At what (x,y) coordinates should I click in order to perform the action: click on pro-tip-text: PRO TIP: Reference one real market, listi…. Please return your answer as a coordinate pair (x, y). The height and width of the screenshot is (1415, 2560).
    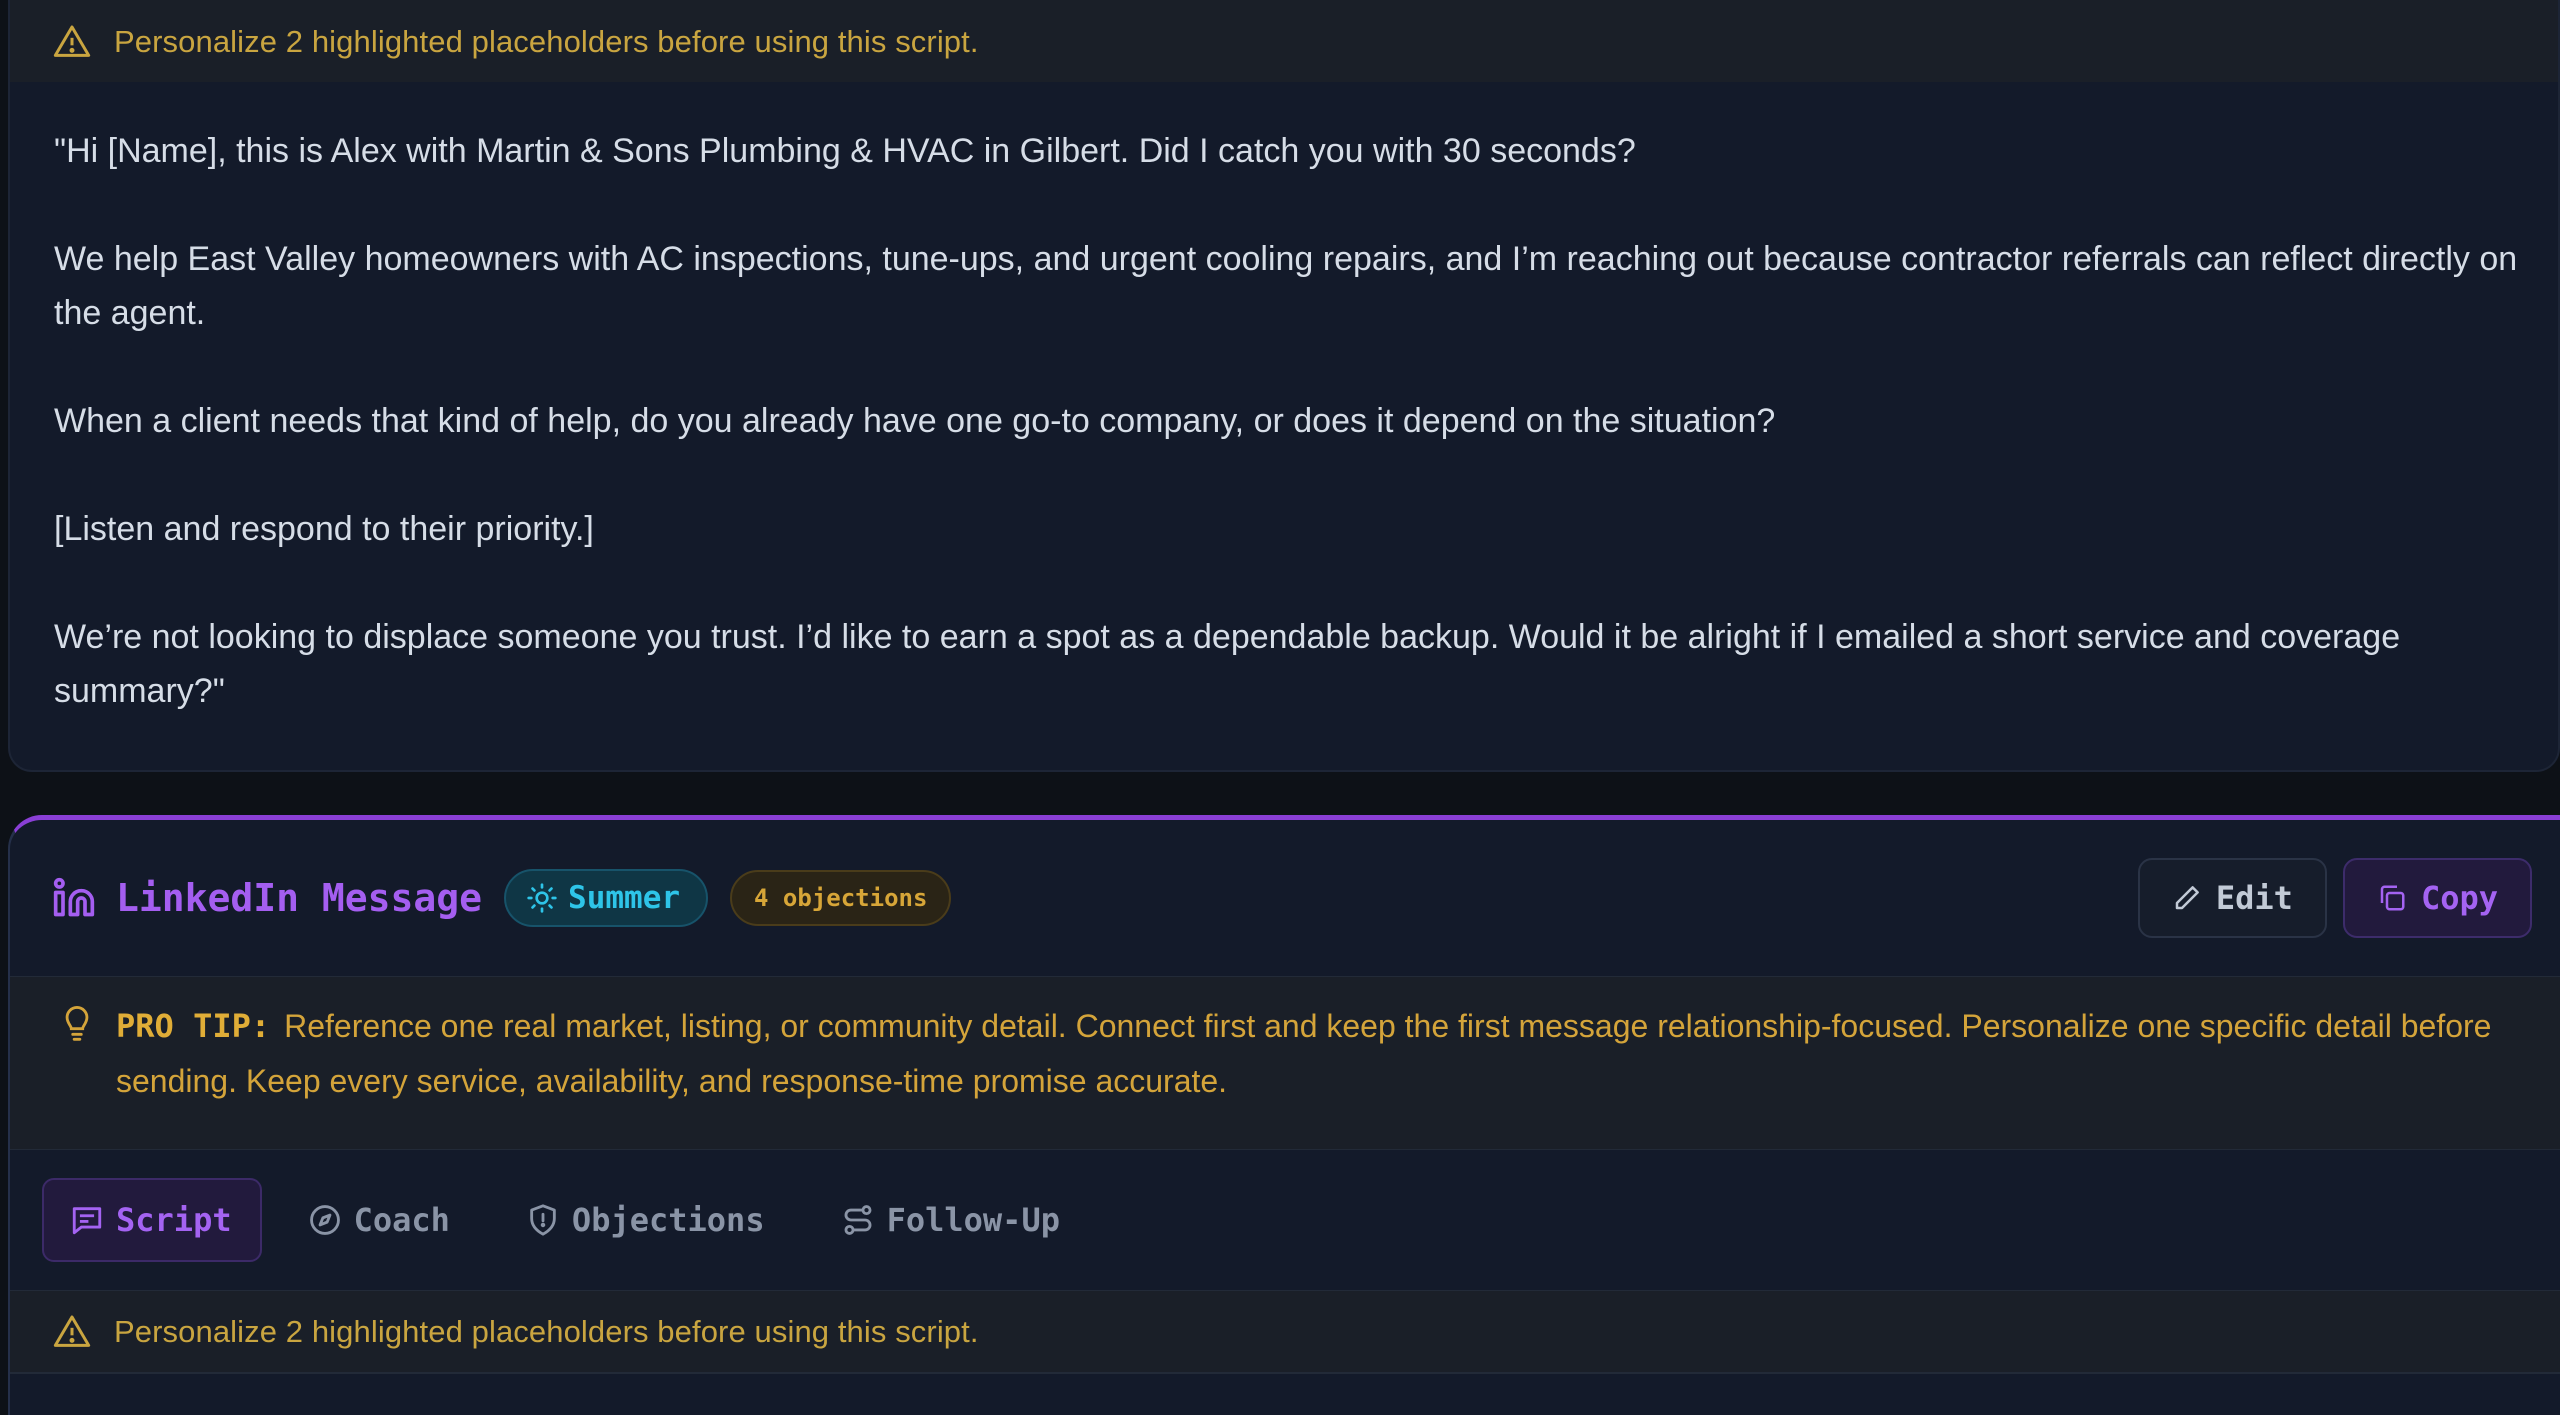
    Looking at the image, I should click on (1308, 1054).